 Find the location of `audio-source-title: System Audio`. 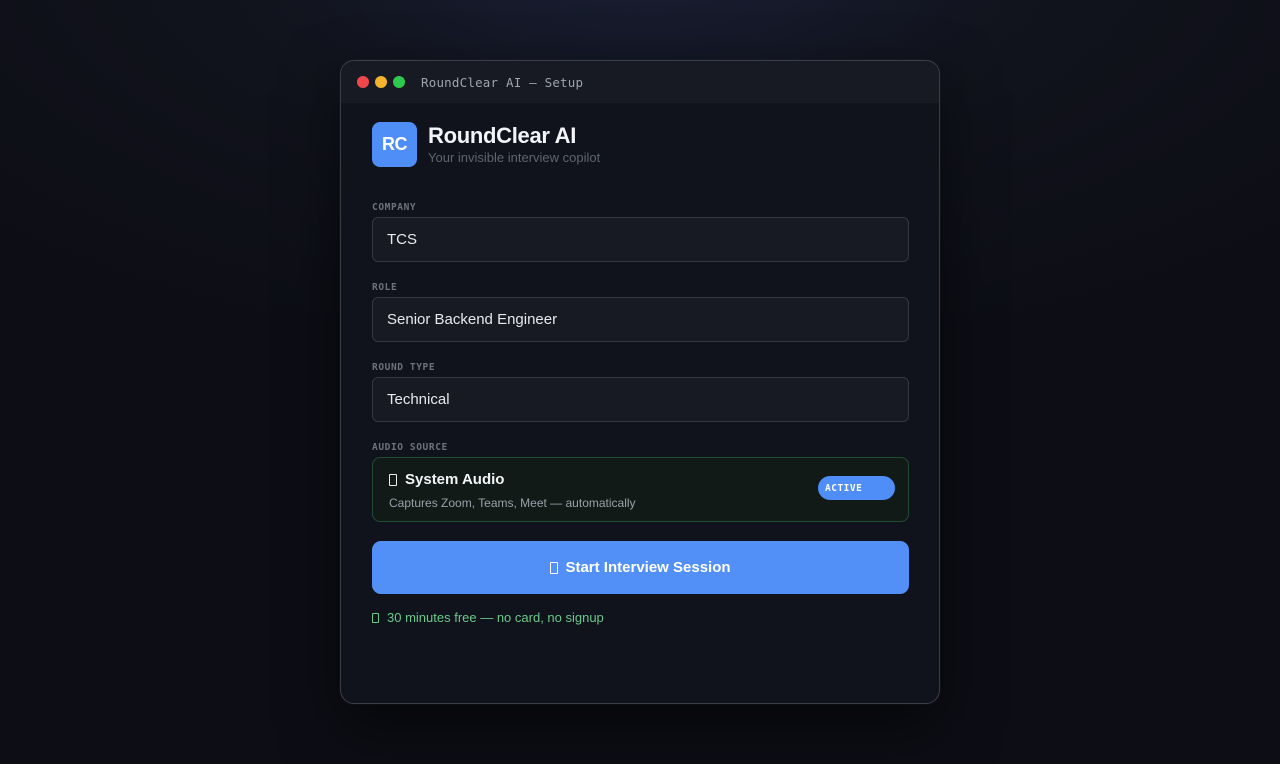

audio-source-title: System Audio is located at coordinates (455, 479).